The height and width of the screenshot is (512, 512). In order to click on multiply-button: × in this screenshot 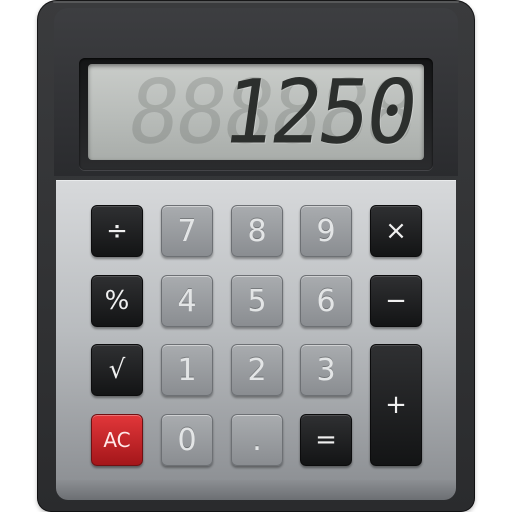, I will do `click(396, 231)`.